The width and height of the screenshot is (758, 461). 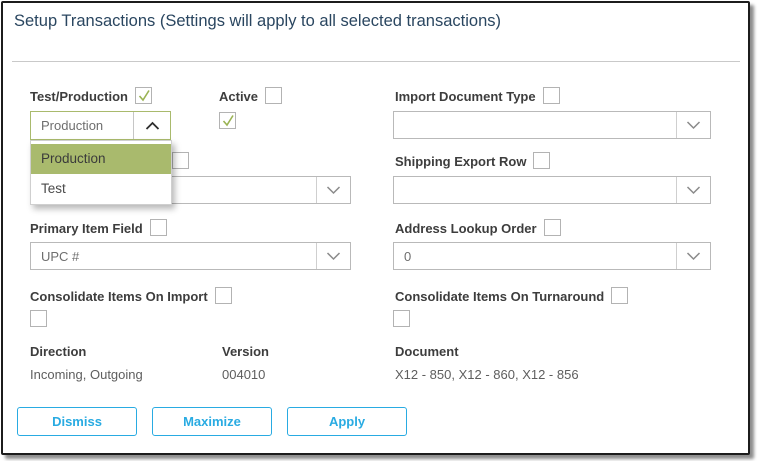 What do you see at coordinates (227, 120) in the screenshot?
I see `active-value-checkbox` at bounding box center [227, 120].